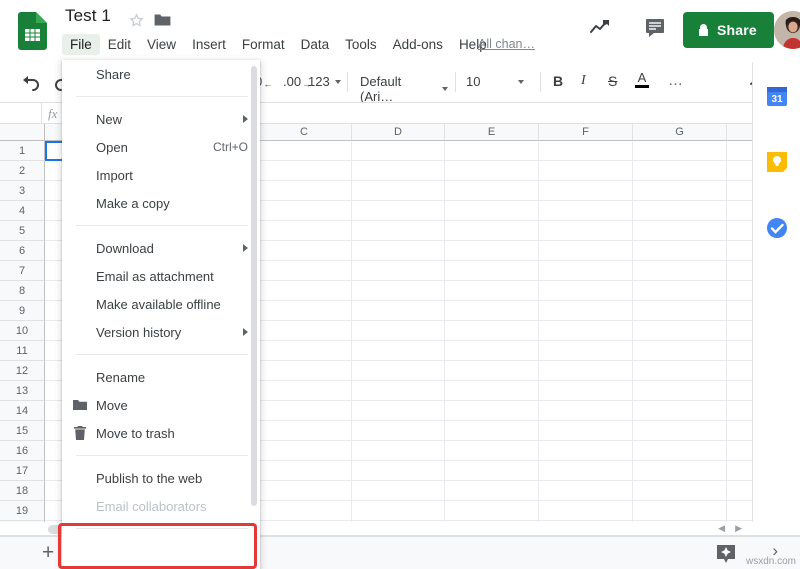  What do you see at coordinates (777, 228) in the screenshot?
I see `google-tasks-icon` at bounding box center [777, 228].